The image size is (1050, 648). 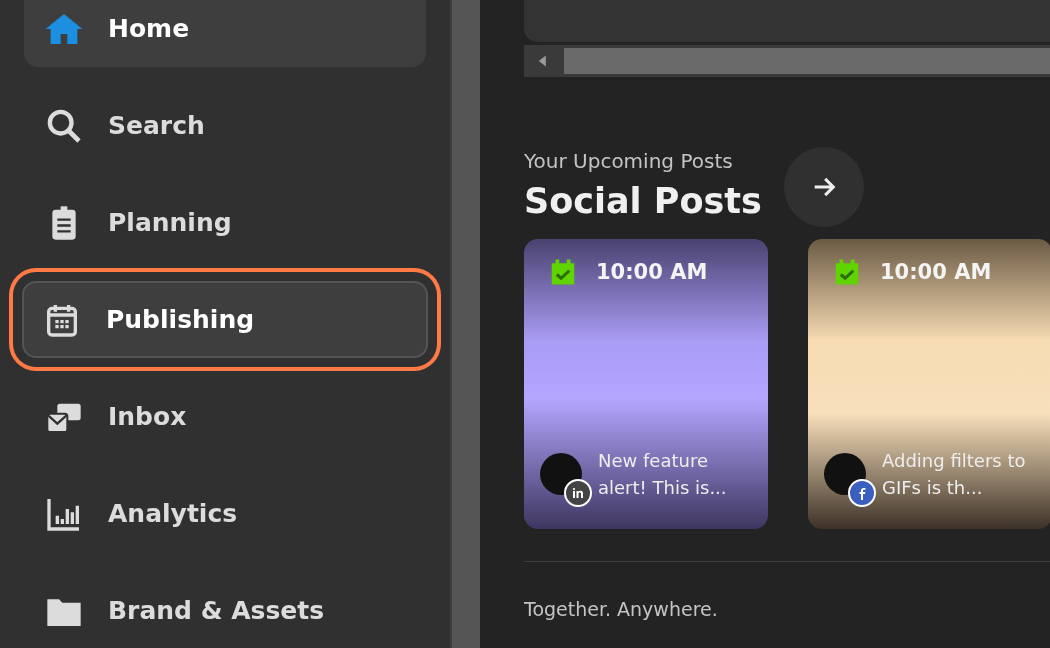 I want to click on section-eyebrow: Your Upcoming Posts, so click(x=629, y=161).